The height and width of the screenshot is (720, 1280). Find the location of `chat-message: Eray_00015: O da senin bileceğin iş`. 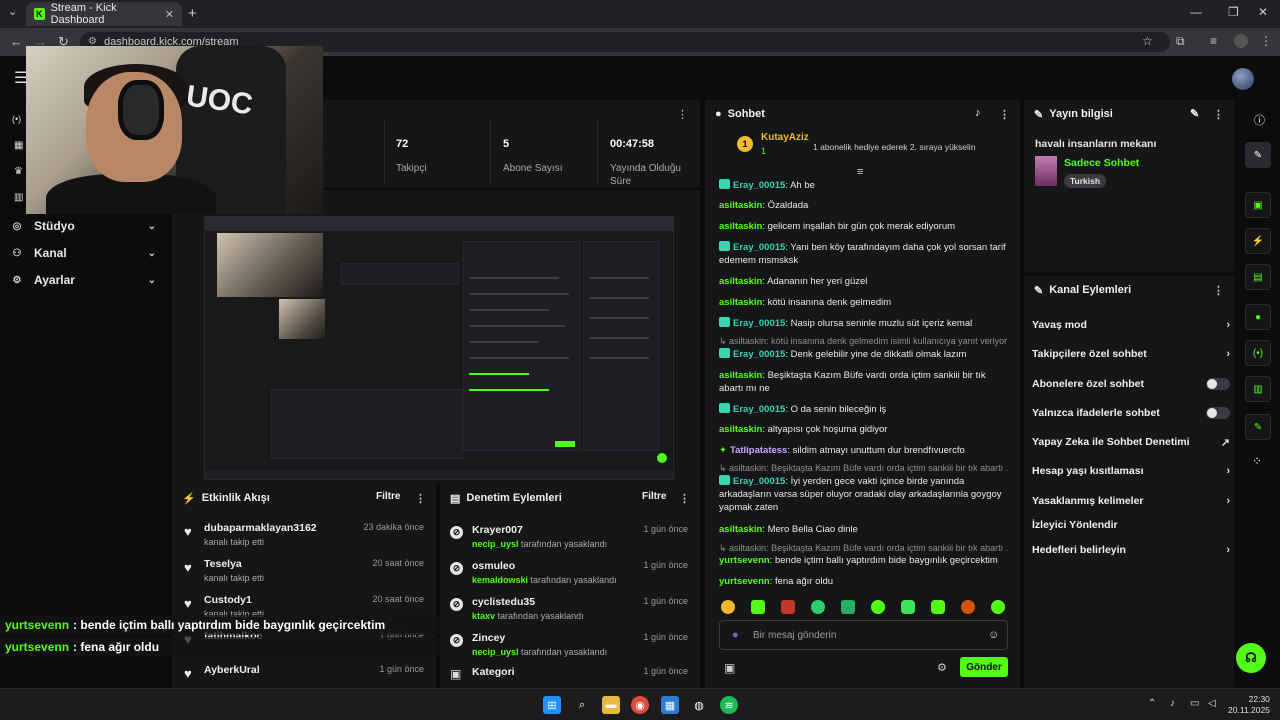

chat-message: Eray_00015: O da senin bileceğin iş is located at coordinates (864, 409).